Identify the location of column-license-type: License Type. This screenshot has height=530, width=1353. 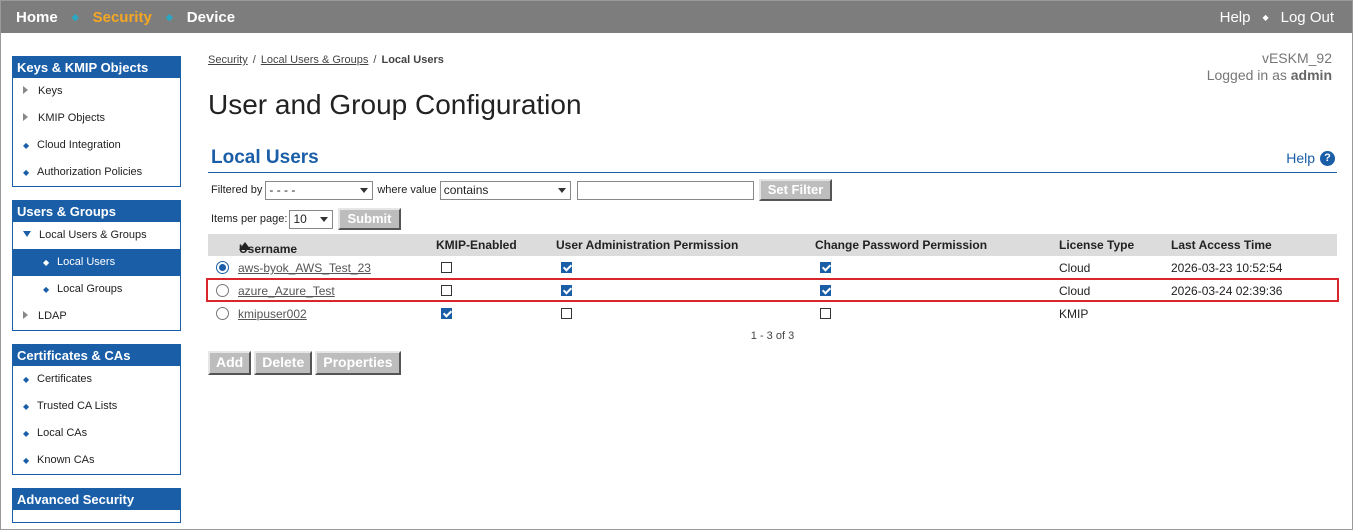
(1097, 245).